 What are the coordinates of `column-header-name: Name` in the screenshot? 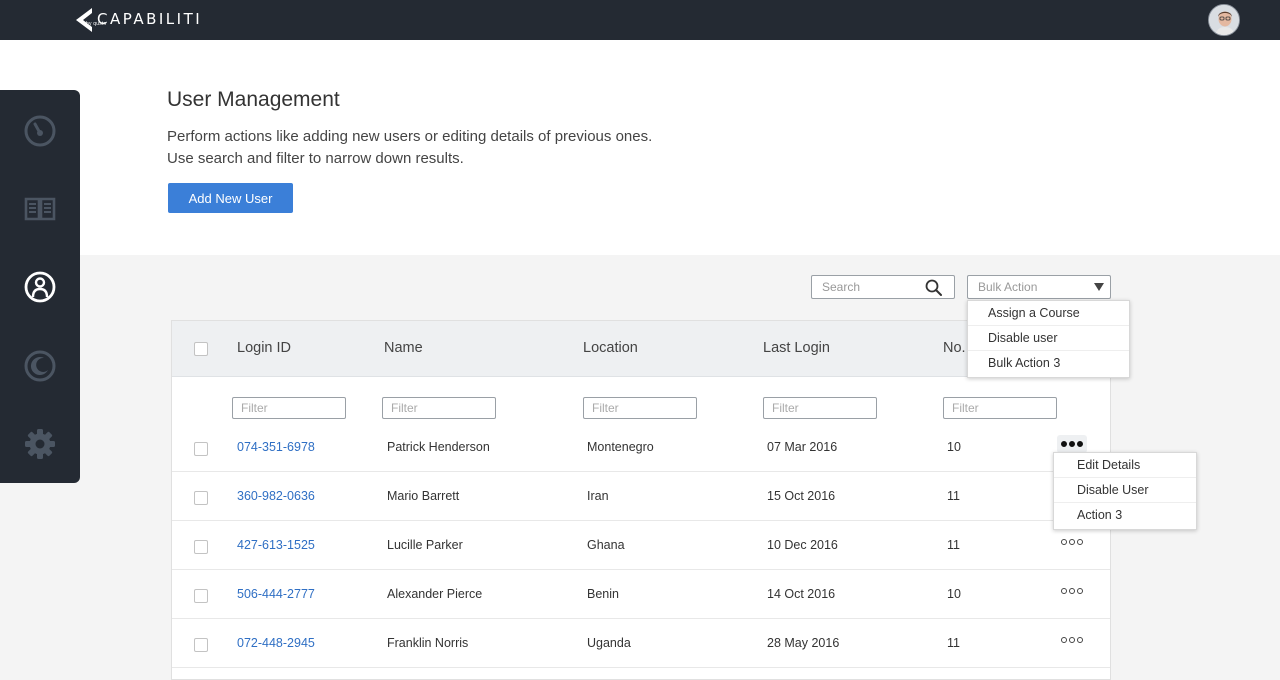 It's located at (403, 348).